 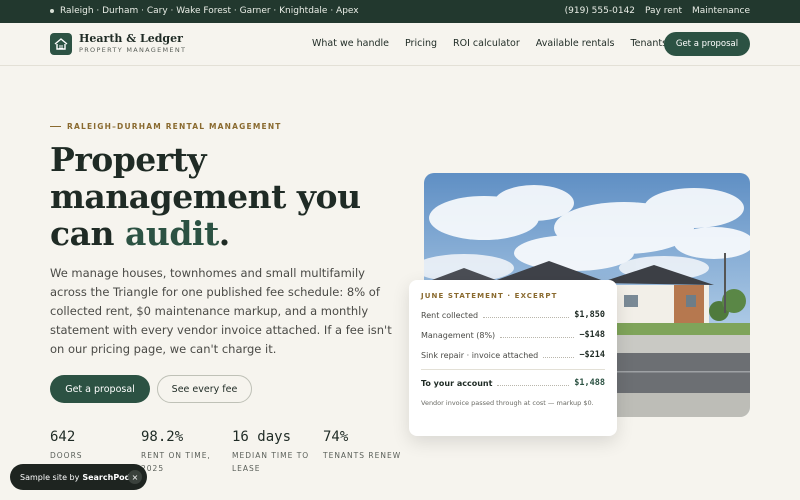 What do you see at coordinates (486, 43) in the screenshot?
I see `nav-roi-calculator: ROI calculator` at bounding box center [486, 43].